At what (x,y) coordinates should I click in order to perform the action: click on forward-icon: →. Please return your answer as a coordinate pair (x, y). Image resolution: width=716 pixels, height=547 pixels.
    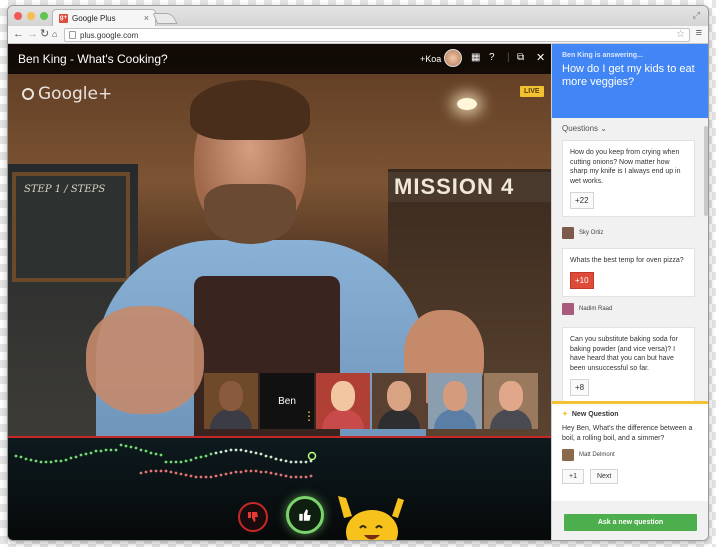
    Looking at the image, I should click on (32, 34).